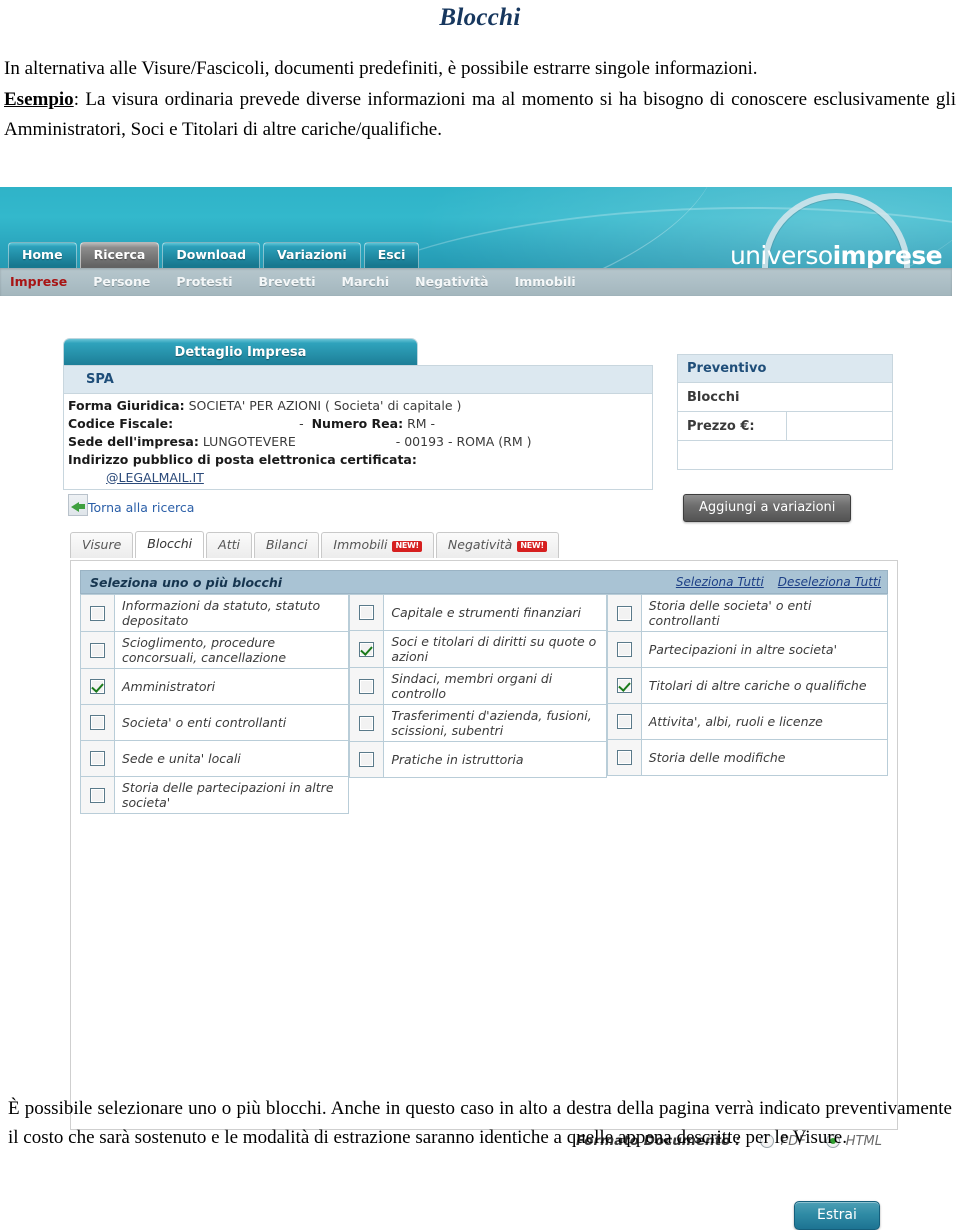  I want to click on tab-atti: Atti, so click(229, 545).